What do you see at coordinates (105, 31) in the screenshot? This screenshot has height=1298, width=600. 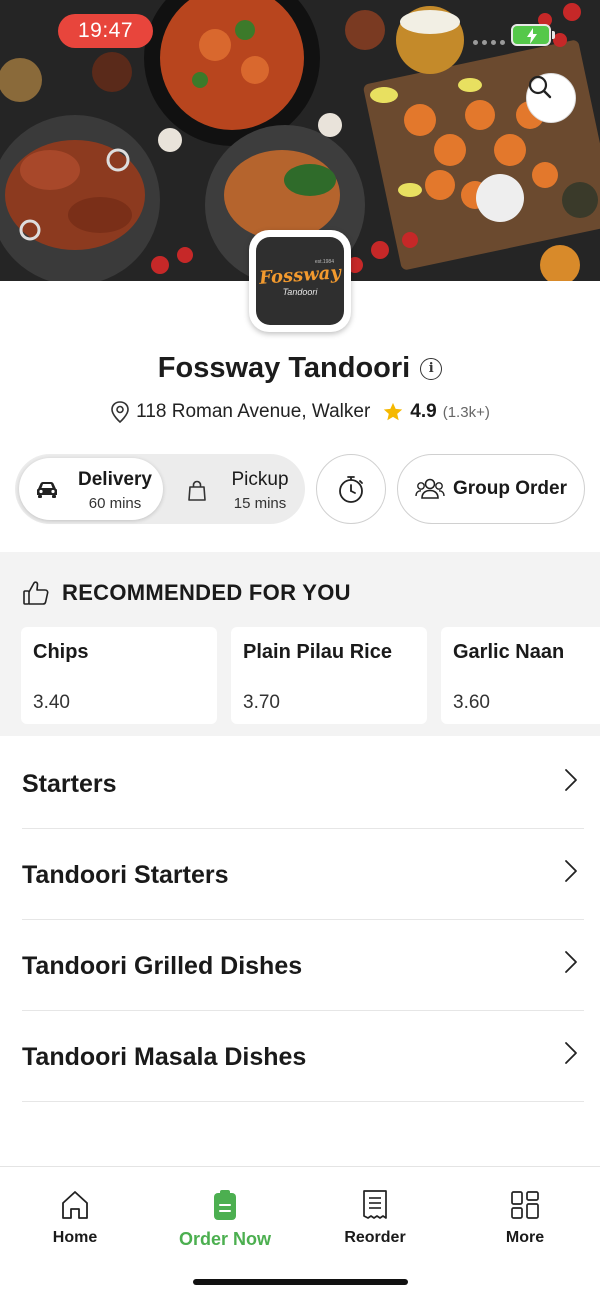 I see `status-time: 19:47` at bounding box center [105, 31].